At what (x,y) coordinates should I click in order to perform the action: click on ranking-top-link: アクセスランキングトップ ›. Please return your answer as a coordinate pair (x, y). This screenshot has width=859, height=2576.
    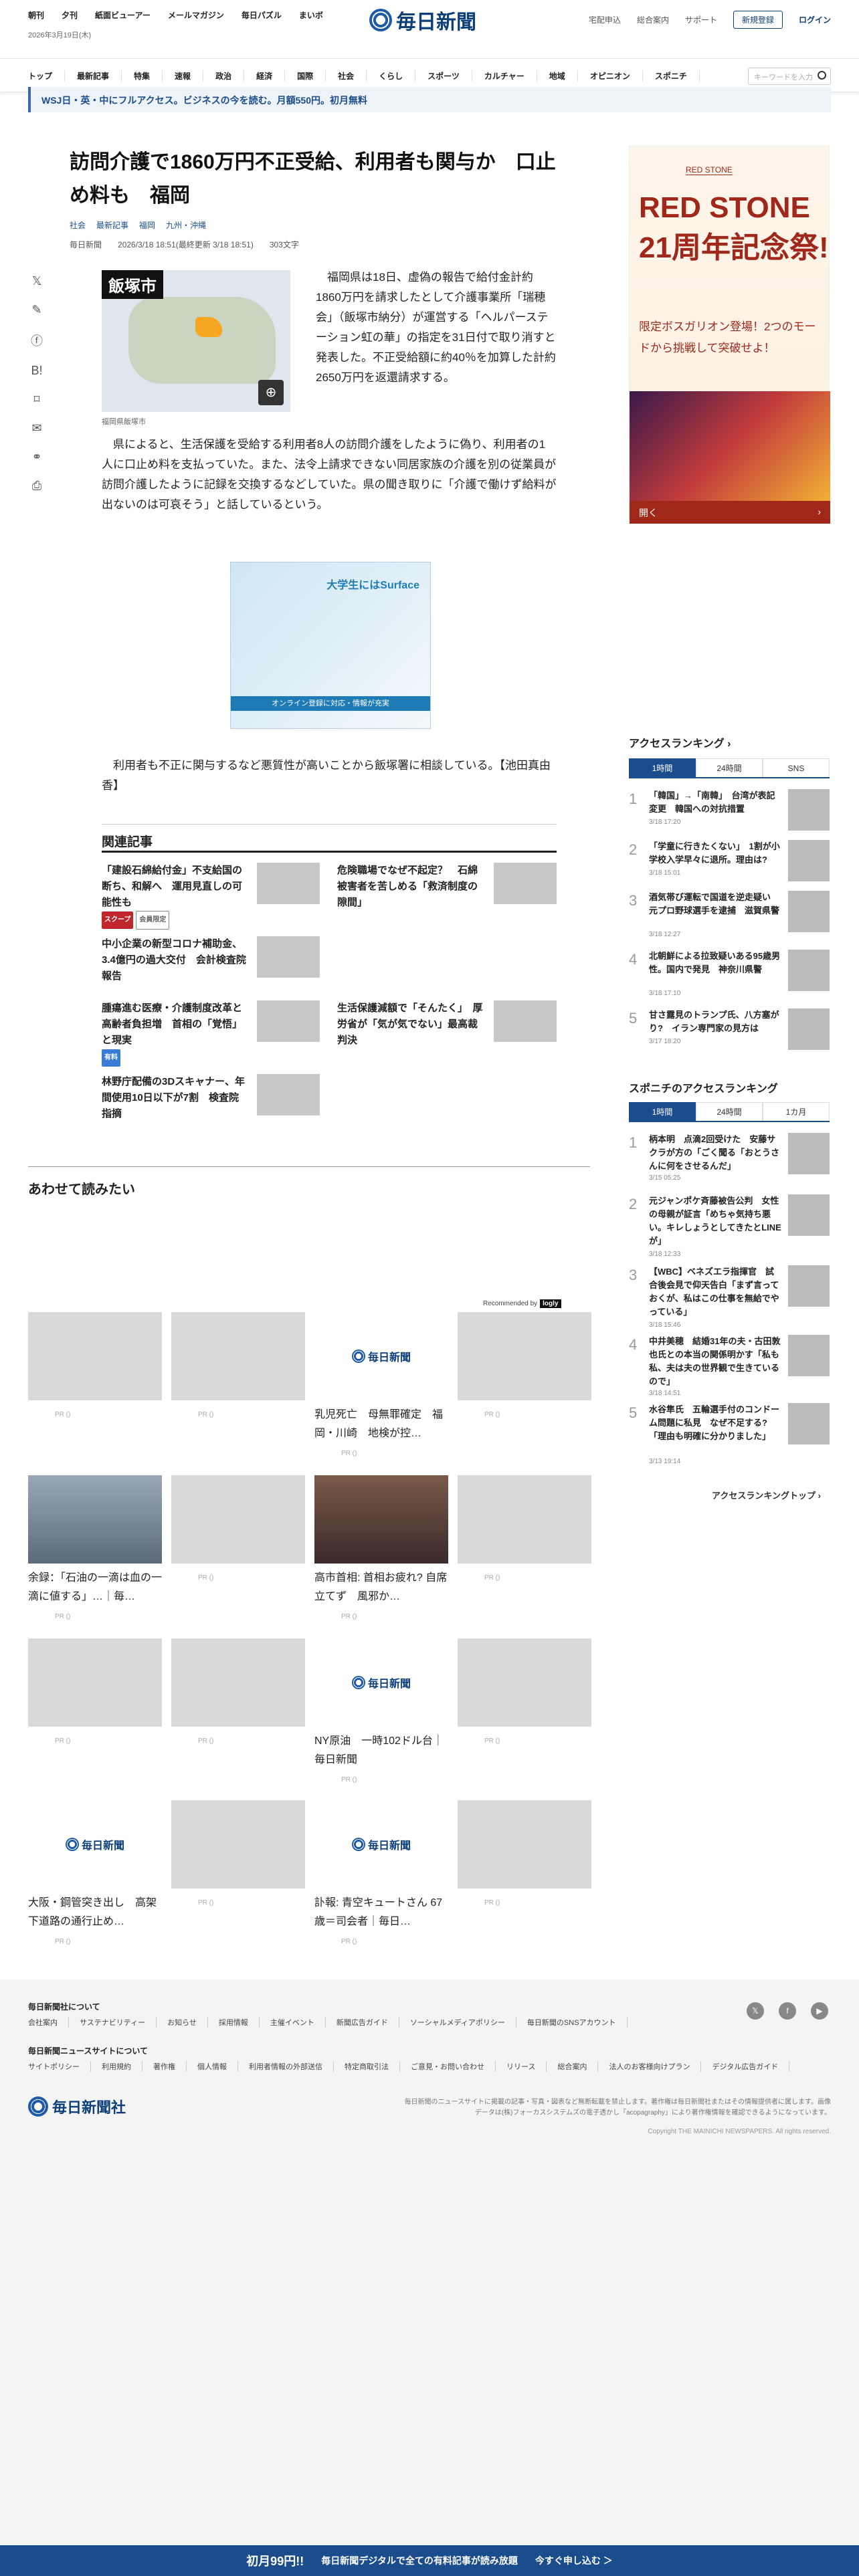
    Looking at the image, I should click on (767, 1495).